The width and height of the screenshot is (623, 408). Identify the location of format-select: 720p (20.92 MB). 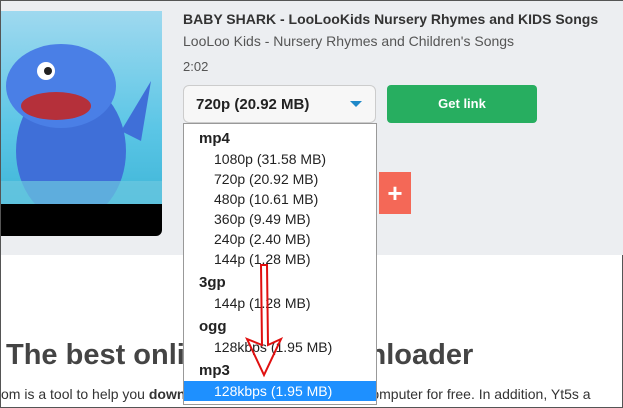
(279, 104).